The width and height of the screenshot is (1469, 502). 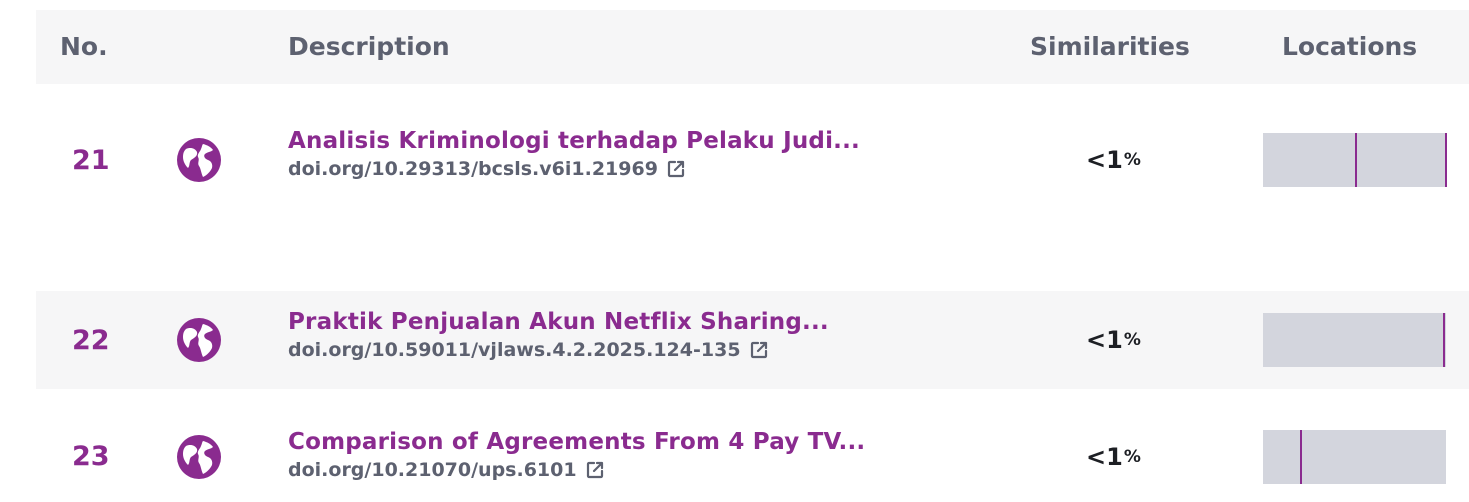 I want to click on source-url-link: doi.org/10.59011/vjlaws.4.2.2025.124-135, so click(x=558, y=350).